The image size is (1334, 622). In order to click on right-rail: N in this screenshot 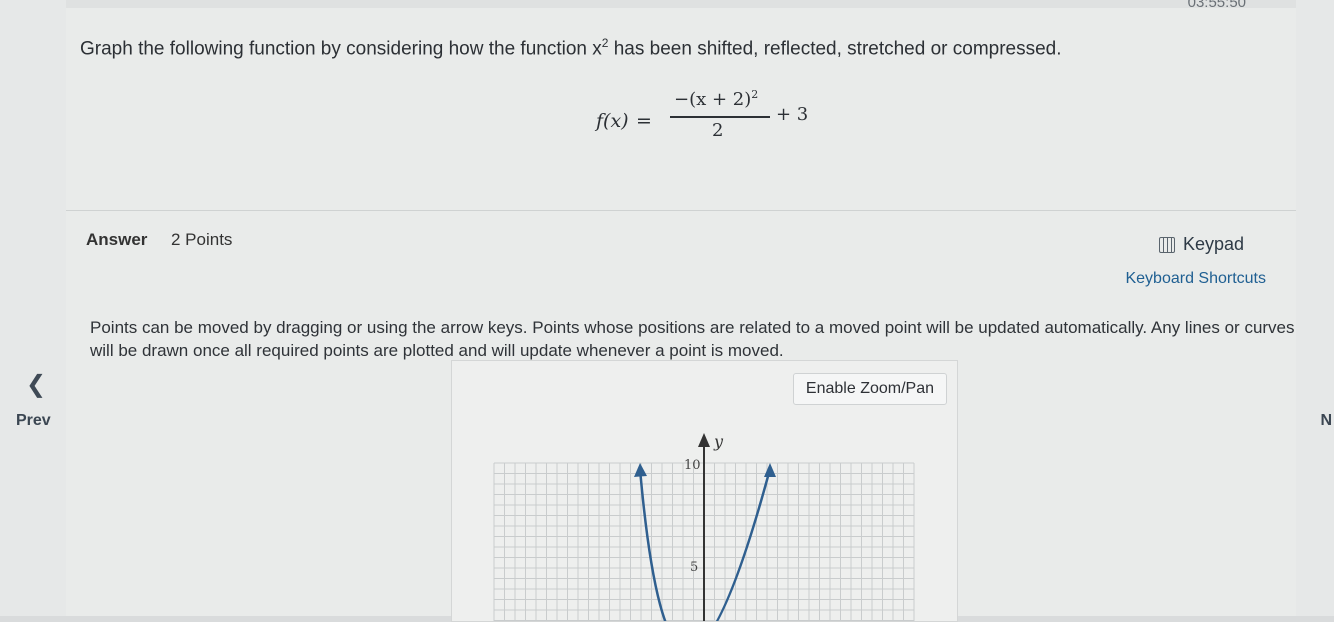, I will do `click(1314, 308)`.